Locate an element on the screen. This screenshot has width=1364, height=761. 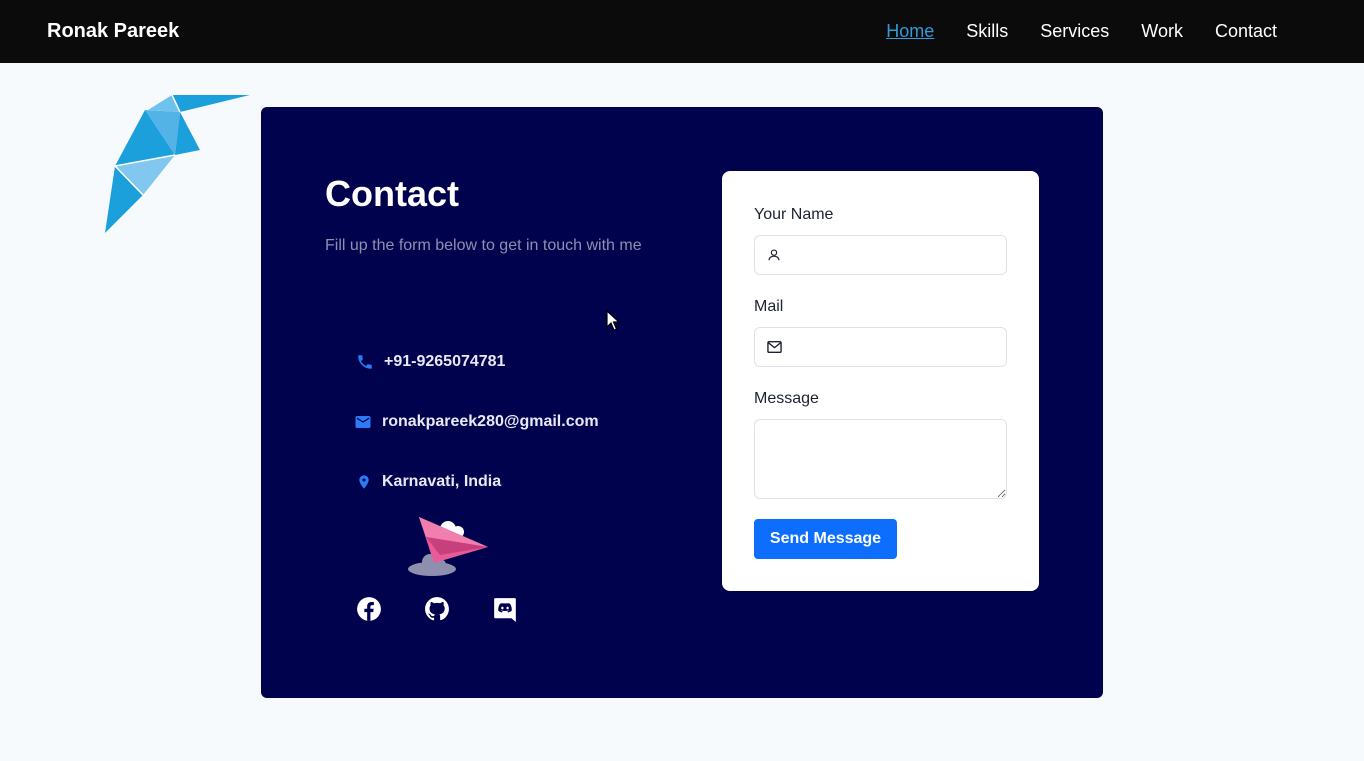
discord-icon is located at coordinates (505, 609).